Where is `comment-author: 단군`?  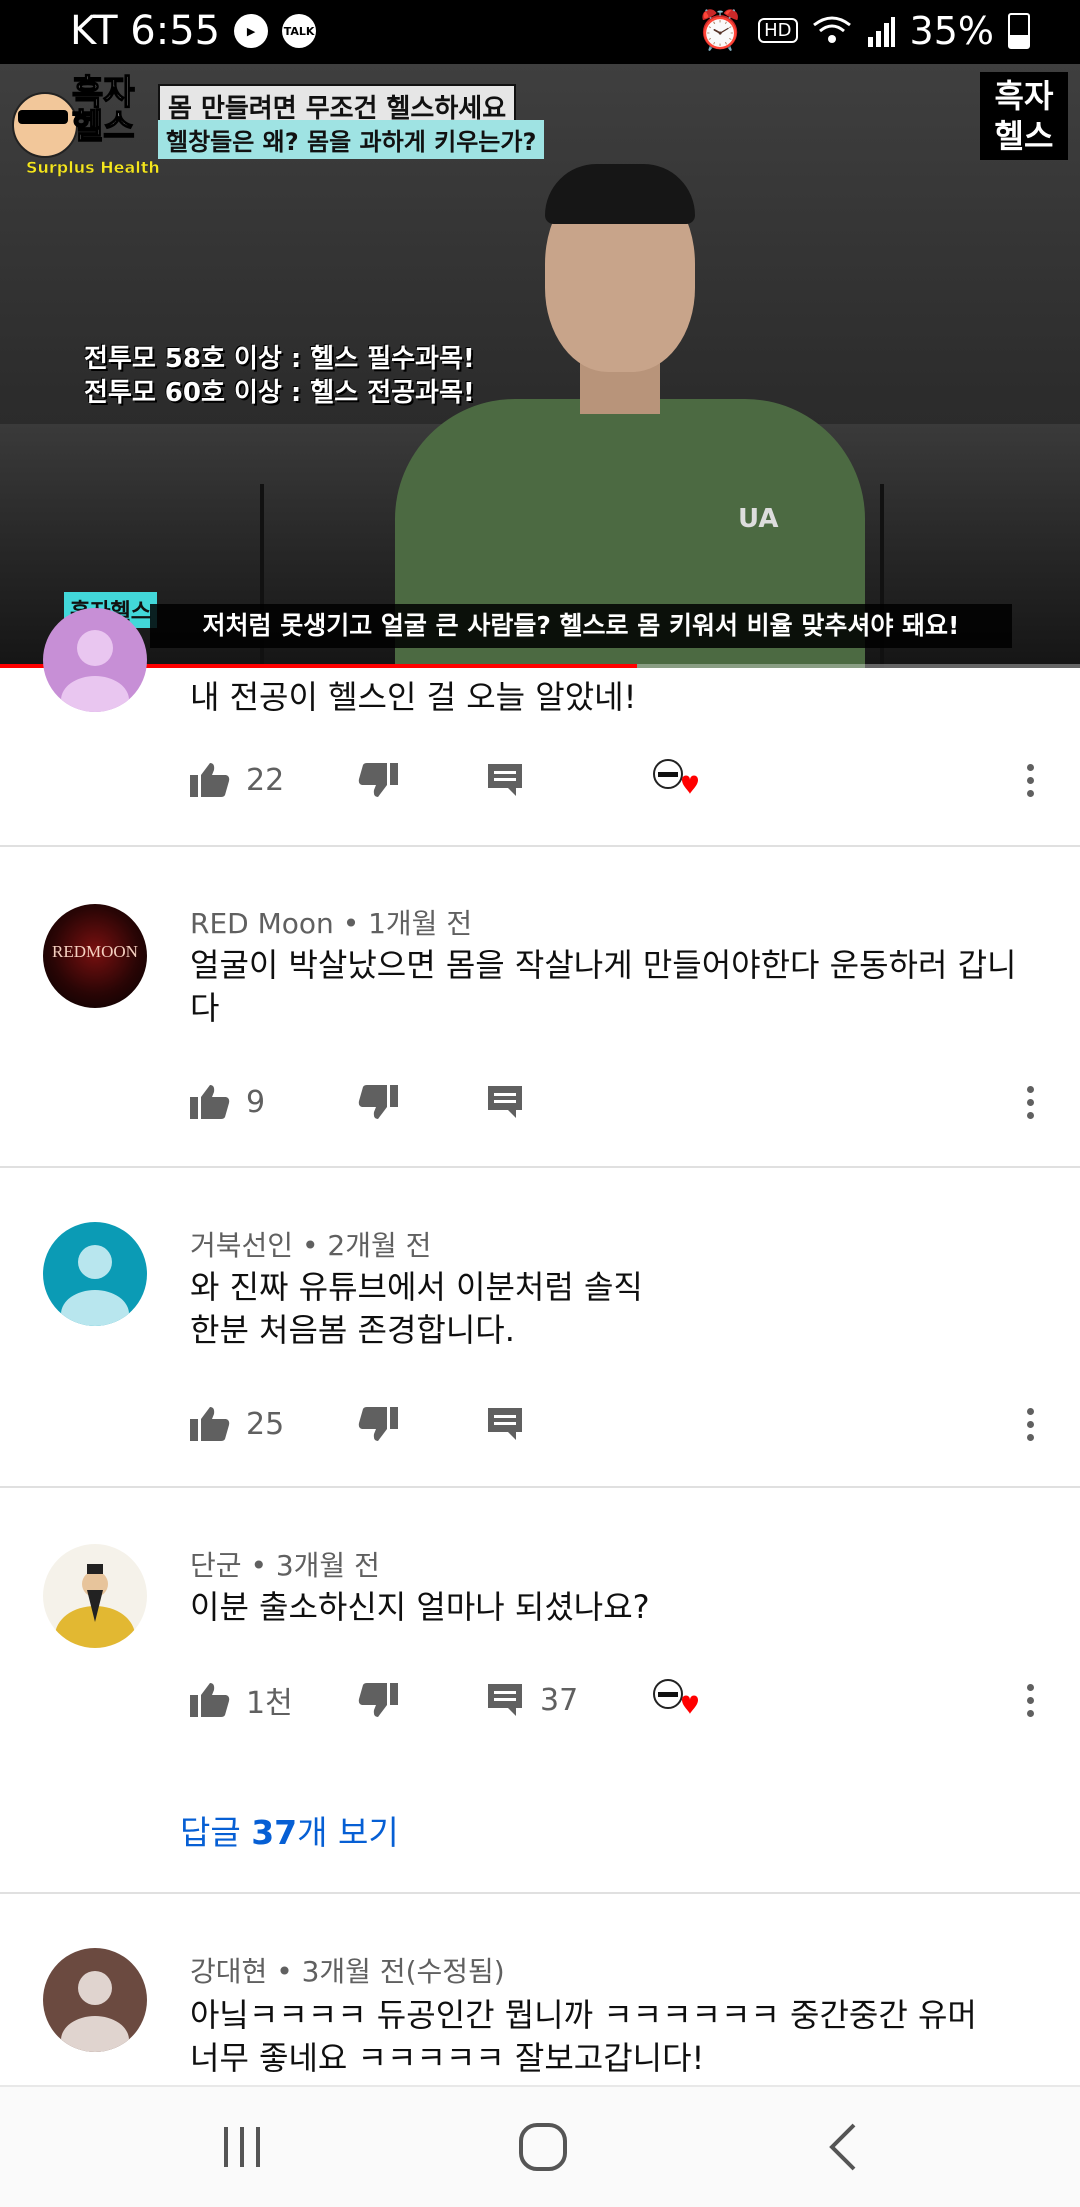 comment-author: 단군 is located at coordinates (216, 1565).